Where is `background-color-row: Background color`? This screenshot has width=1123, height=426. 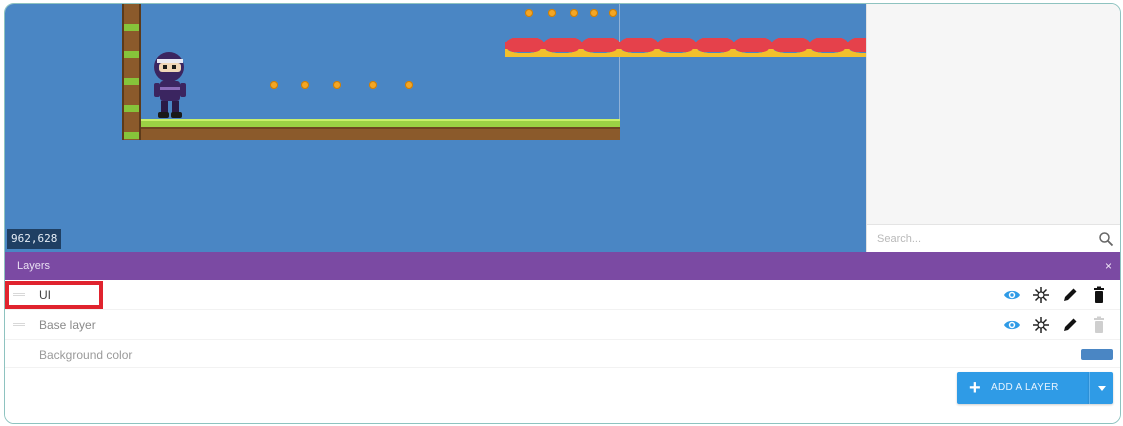
background-color-row: Background color is located at coordinates (562, 354).